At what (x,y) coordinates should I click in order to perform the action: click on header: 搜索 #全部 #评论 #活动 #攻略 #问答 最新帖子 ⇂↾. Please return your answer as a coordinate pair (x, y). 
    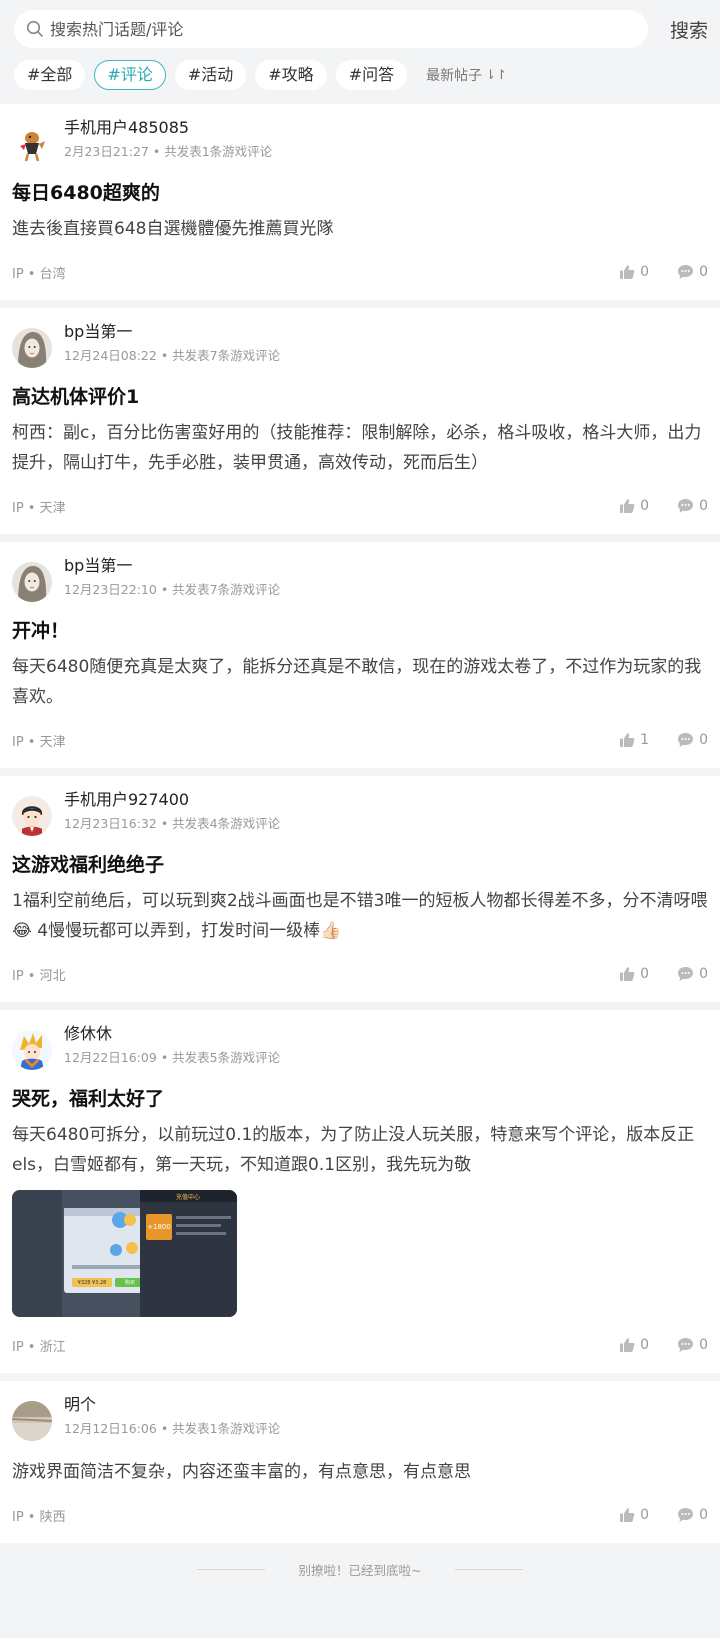
    Looking at the image, I should click on (360, 52).